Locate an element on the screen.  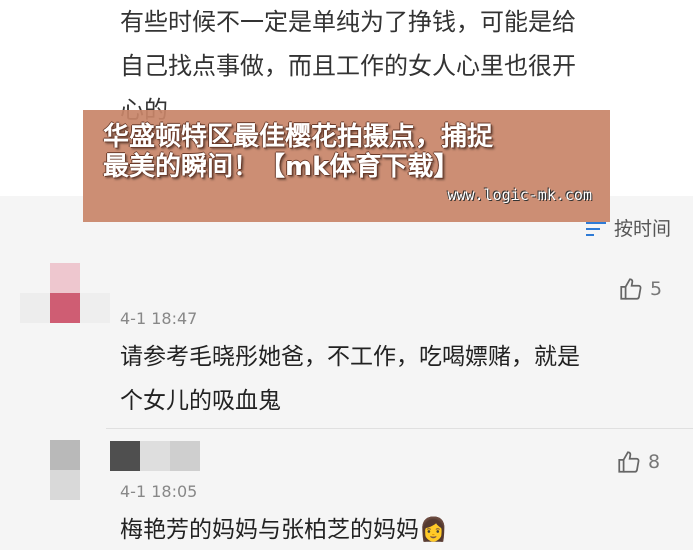
like-count: 5 is located at coordinates (656, 289).